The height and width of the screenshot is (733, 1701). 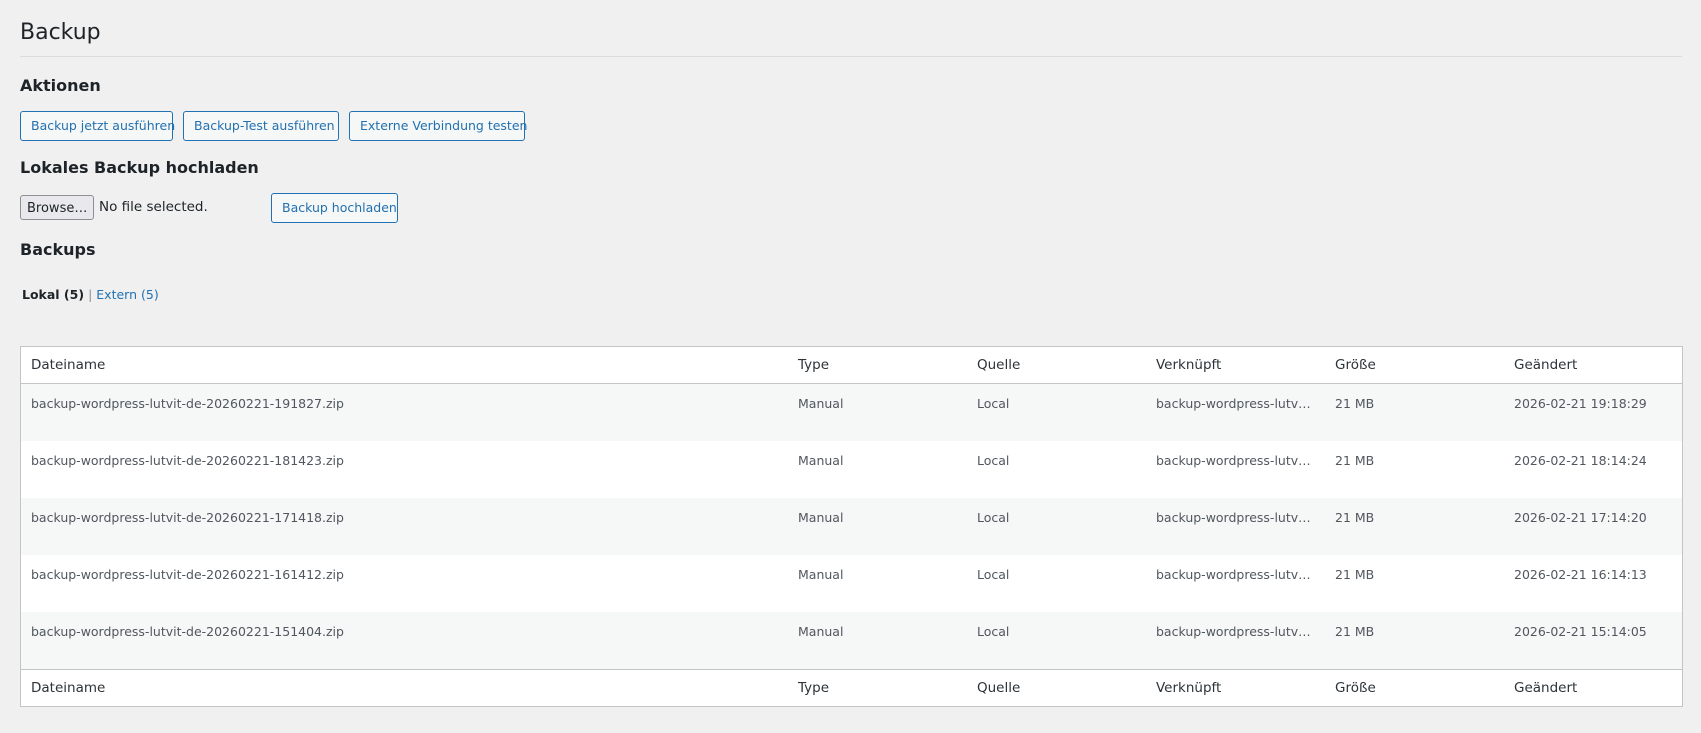 I want to click on backup-filter-links: Lokal (5) | Extern (5), so click(x=90, y=294).